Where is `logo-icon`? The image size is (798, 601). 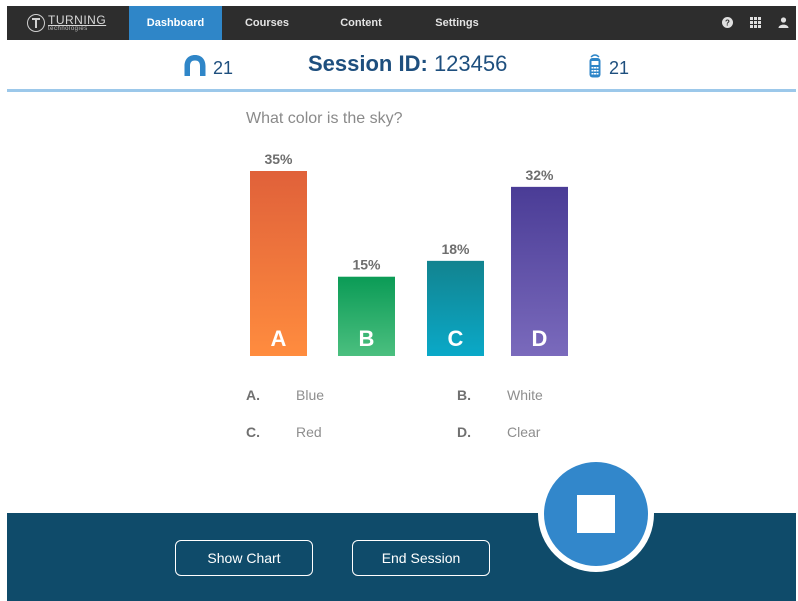 logo-icon is located at coordinates (36, 23).